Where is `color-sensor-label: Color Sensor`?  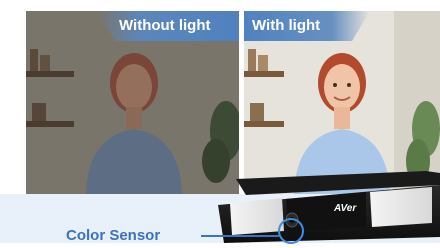 color-sensor-label: Color Sensor is located at coordinates (113, 235).